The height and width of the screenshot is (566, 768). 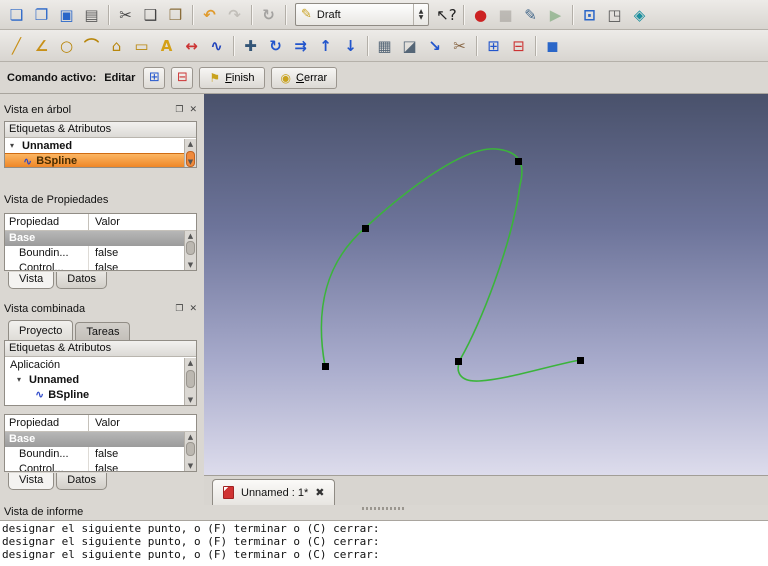 What do you see at coordinates (505, 15) in the screenshot?
I see `macro-stop-button: ■` at bounding box center [505, 15].